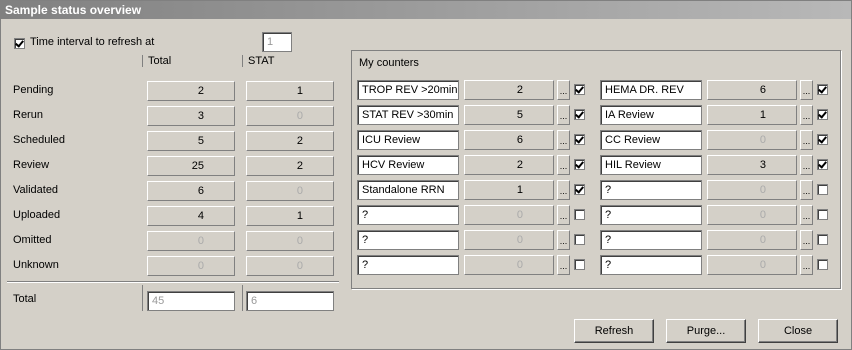 Image resolution: width=852 pixels, height=350 pixels. I want to click on refresh-interval-checkbox, so click(19, 43).